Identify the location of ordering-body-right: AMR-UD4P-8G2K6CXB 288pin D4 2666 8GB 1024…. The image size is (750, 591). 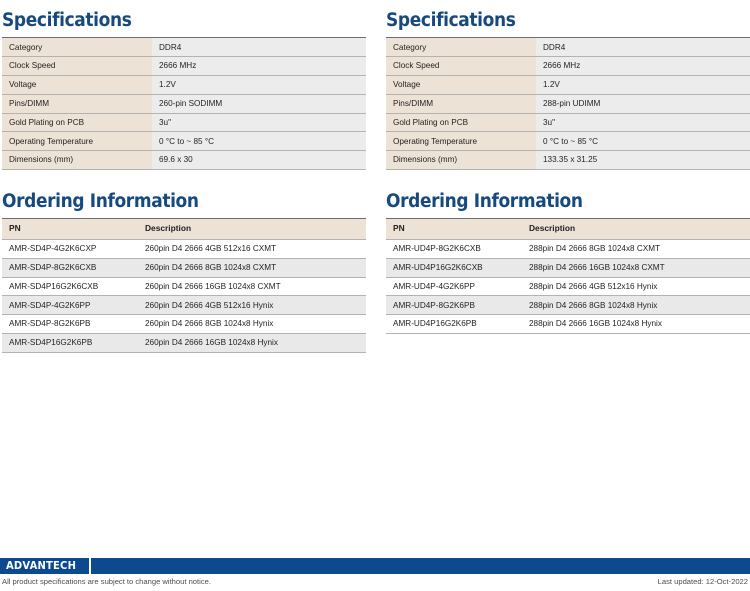
(568, 287).